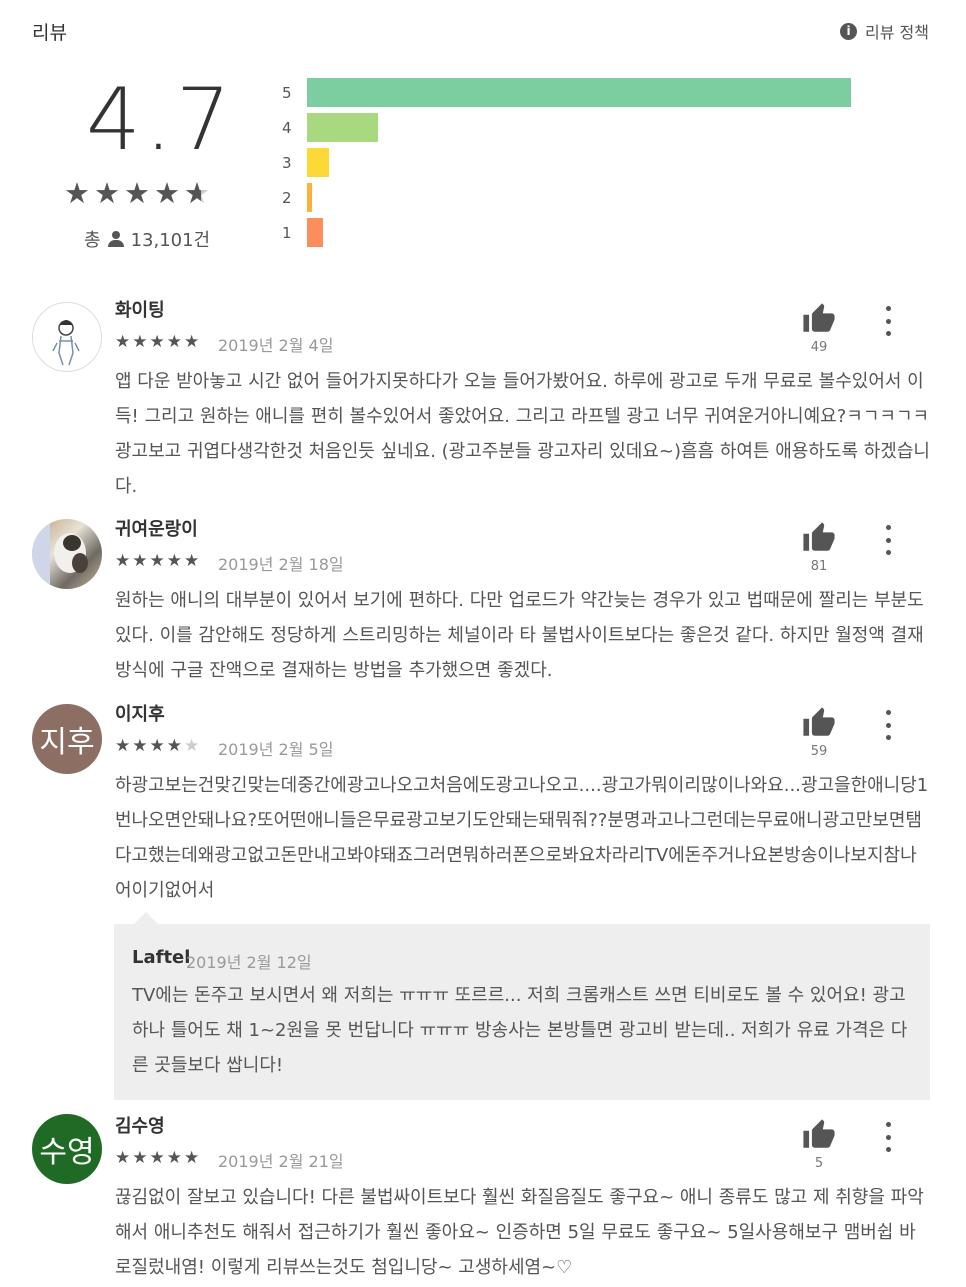 The height and width of the screenshot is (1287, 966). What do you see at coordinates (276, 345) in the screenshot?
I see `review-date: 2019년 2월 4일` at bounding box center [276, 345].